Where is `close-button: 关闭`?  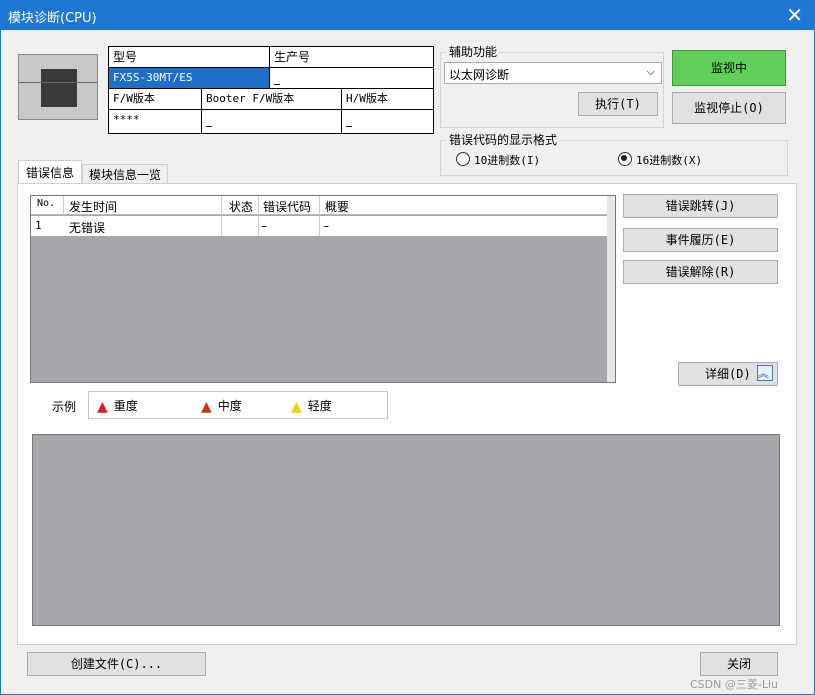
close-button: 关闭 is located at coordinates (739, 664).